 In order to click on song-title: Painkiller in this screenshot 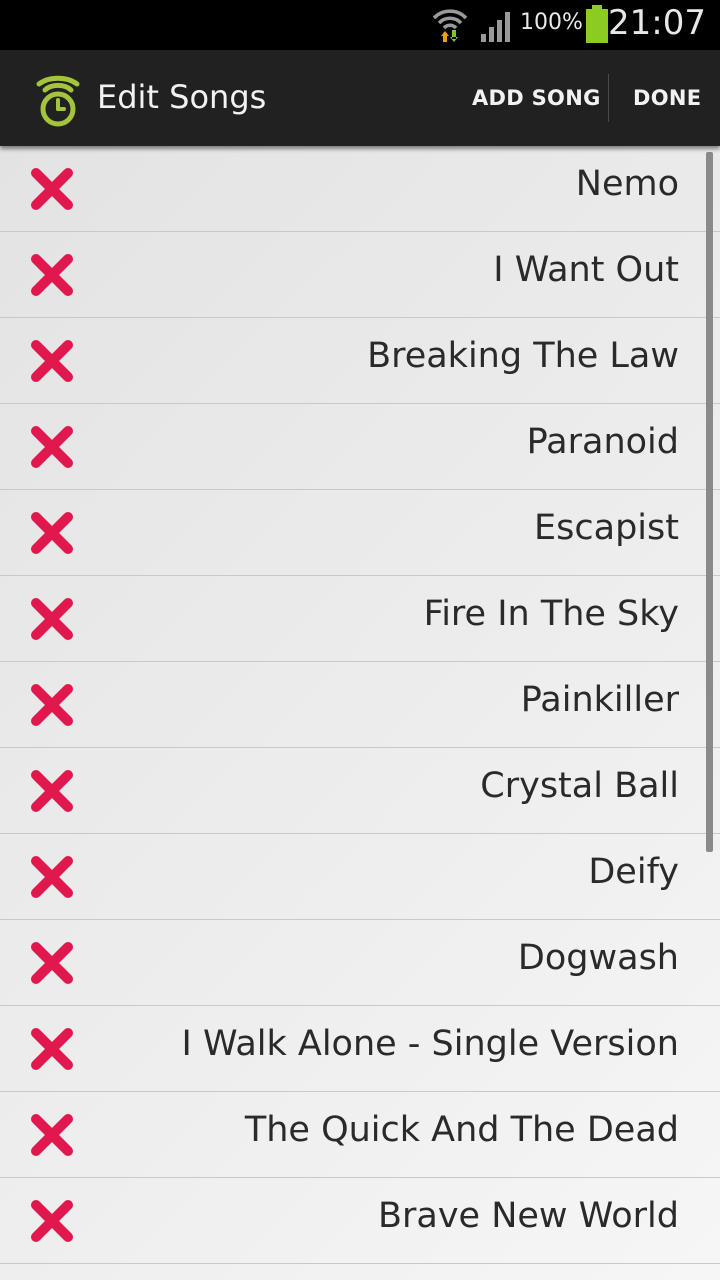, I will do `click(599, 700)`.